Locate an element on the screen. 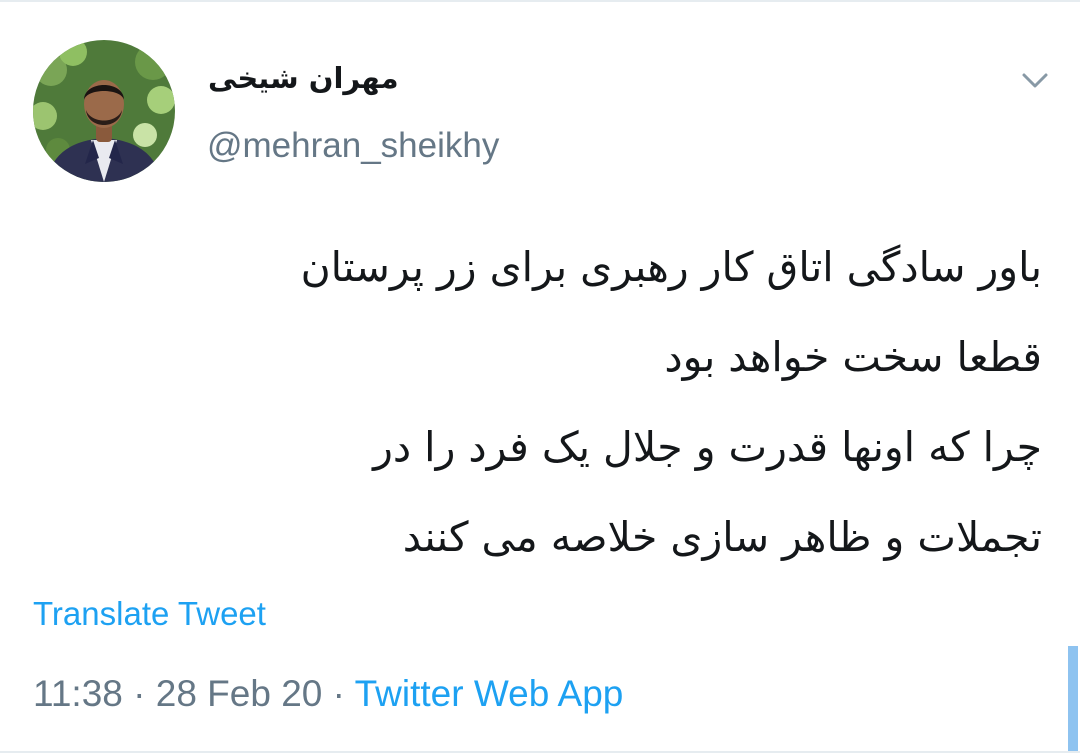 The image size is (1080, 753). tweet-text-line: باور سادگی اتاق کار رهبری برای زر پرستان is located at coordinates (671, 267).